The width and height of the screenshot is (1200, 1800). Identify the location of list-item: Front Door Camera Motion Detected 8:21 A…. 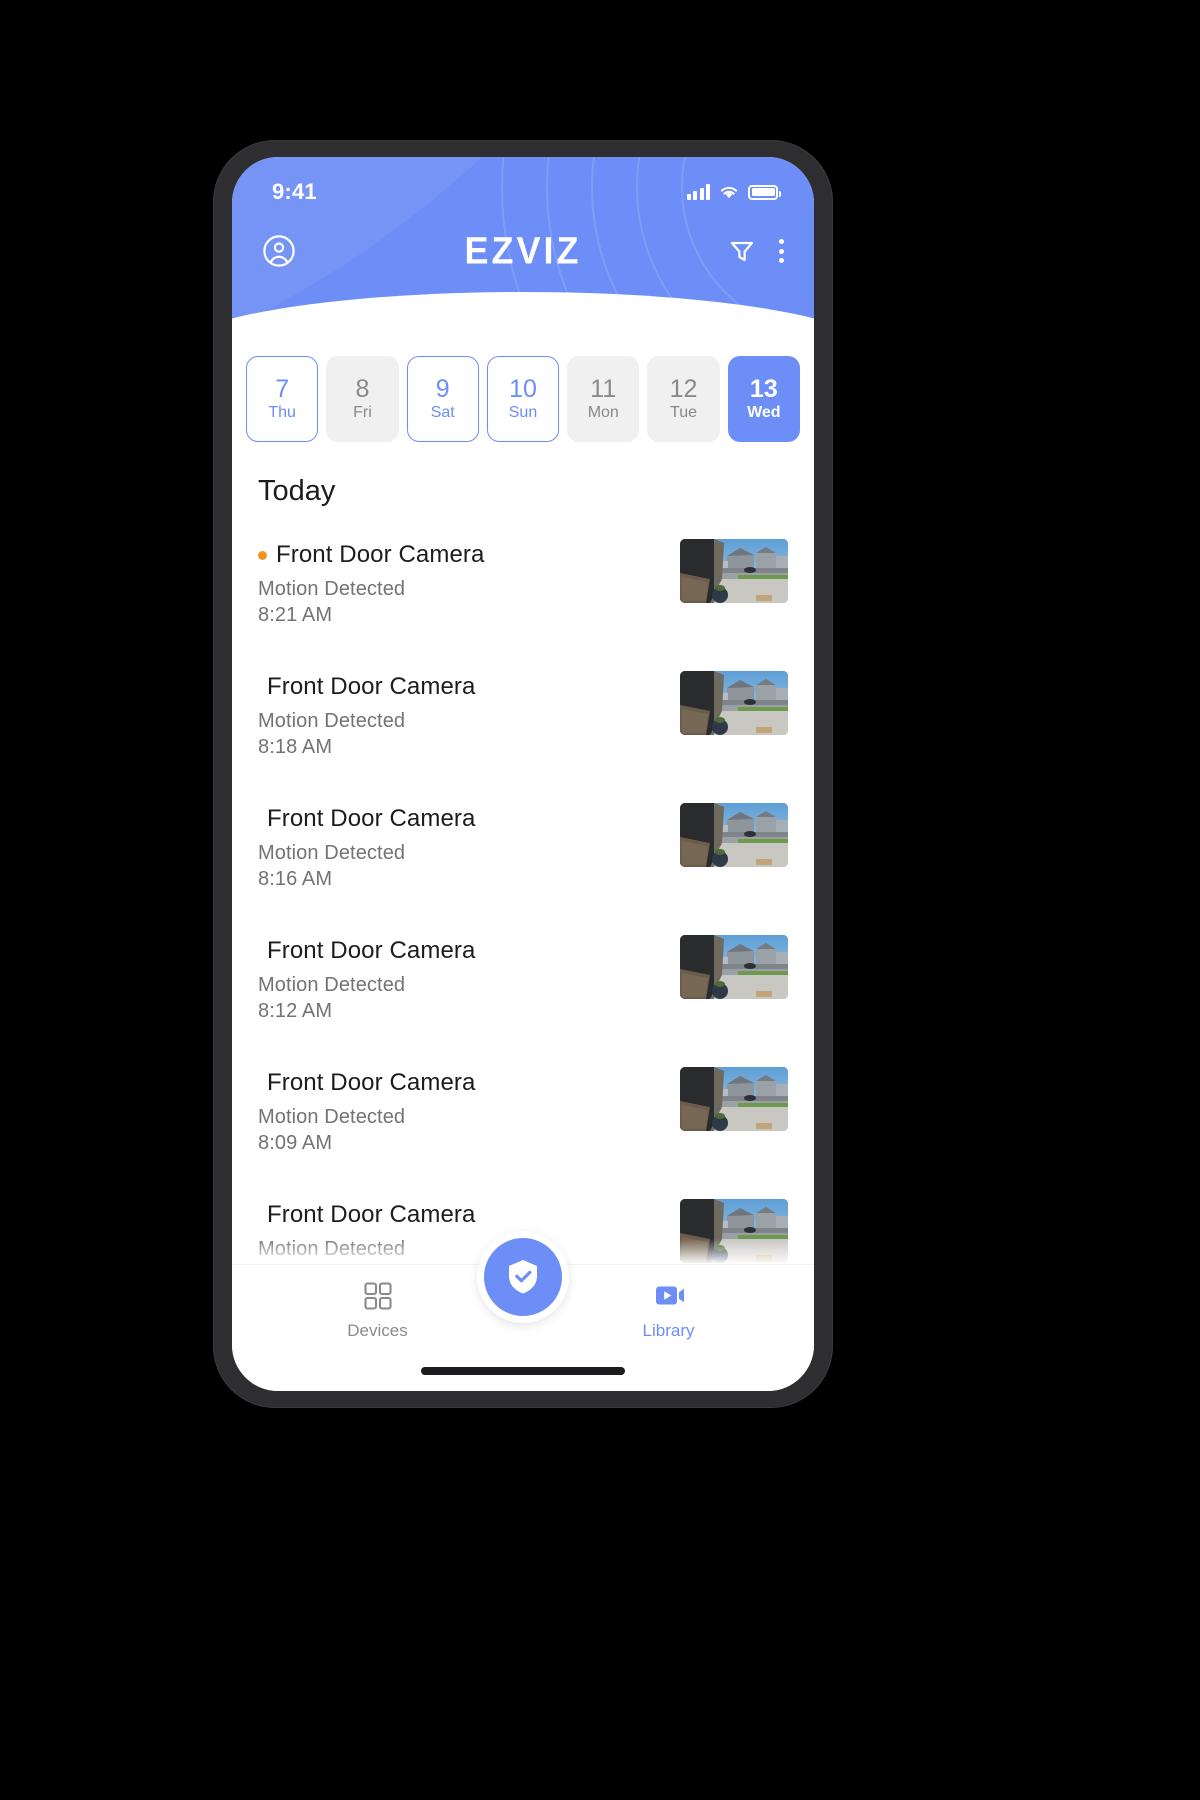
(523, 591).